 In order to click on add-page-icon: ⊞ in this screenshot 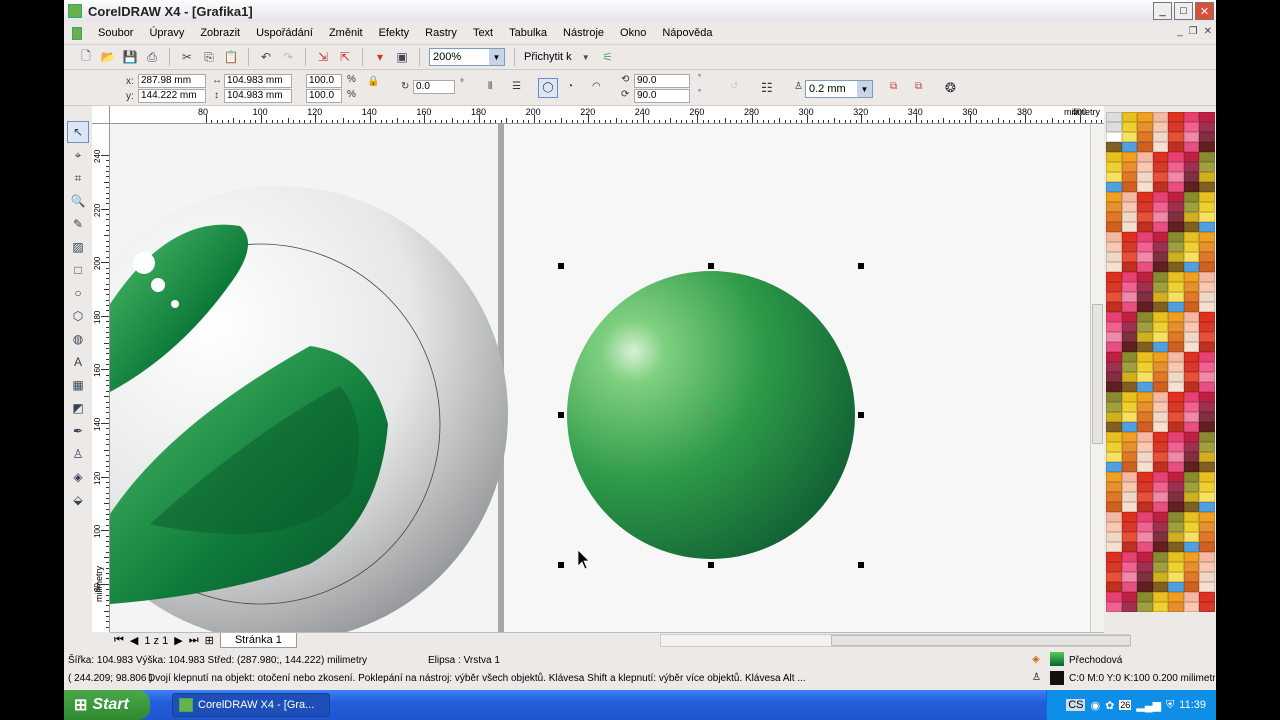, I will do `click(209, 640)`.